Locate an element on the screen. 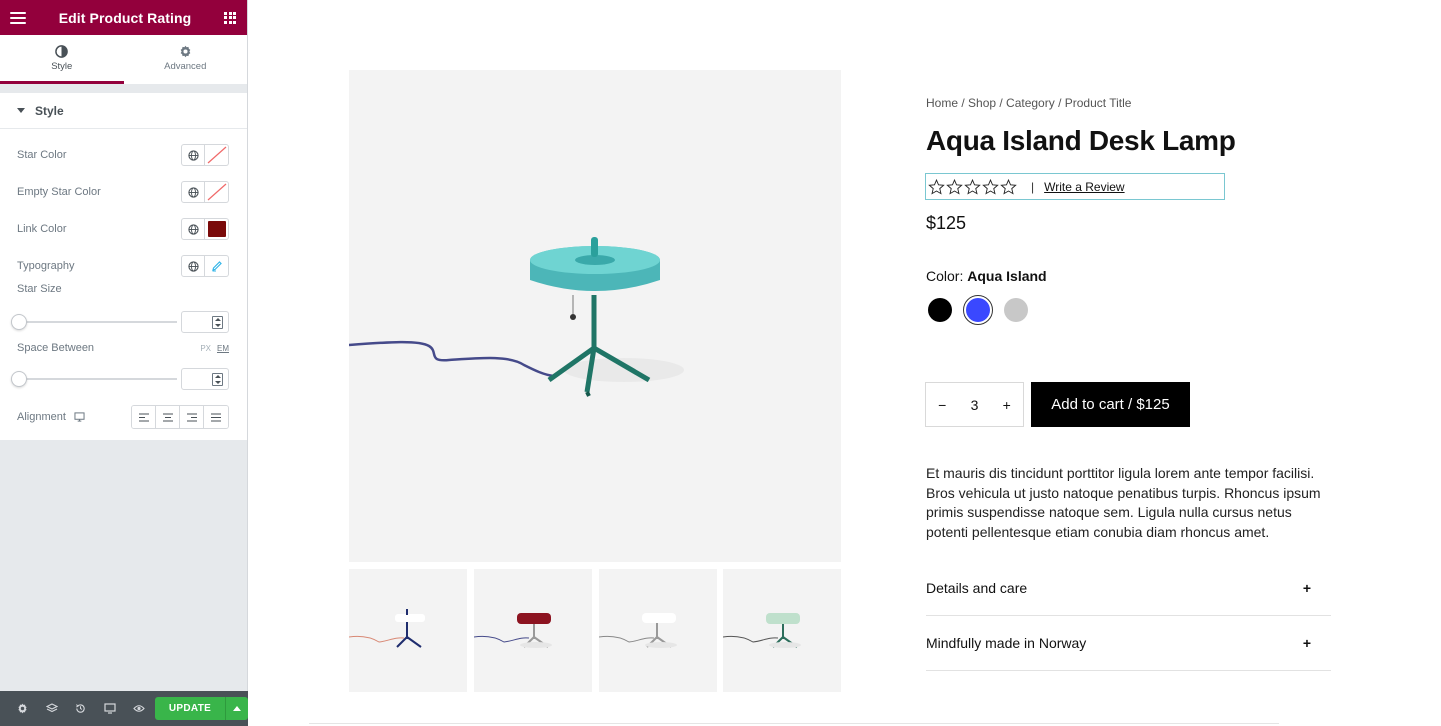  tab-style-label: Style is located at coordinates (62, 66).